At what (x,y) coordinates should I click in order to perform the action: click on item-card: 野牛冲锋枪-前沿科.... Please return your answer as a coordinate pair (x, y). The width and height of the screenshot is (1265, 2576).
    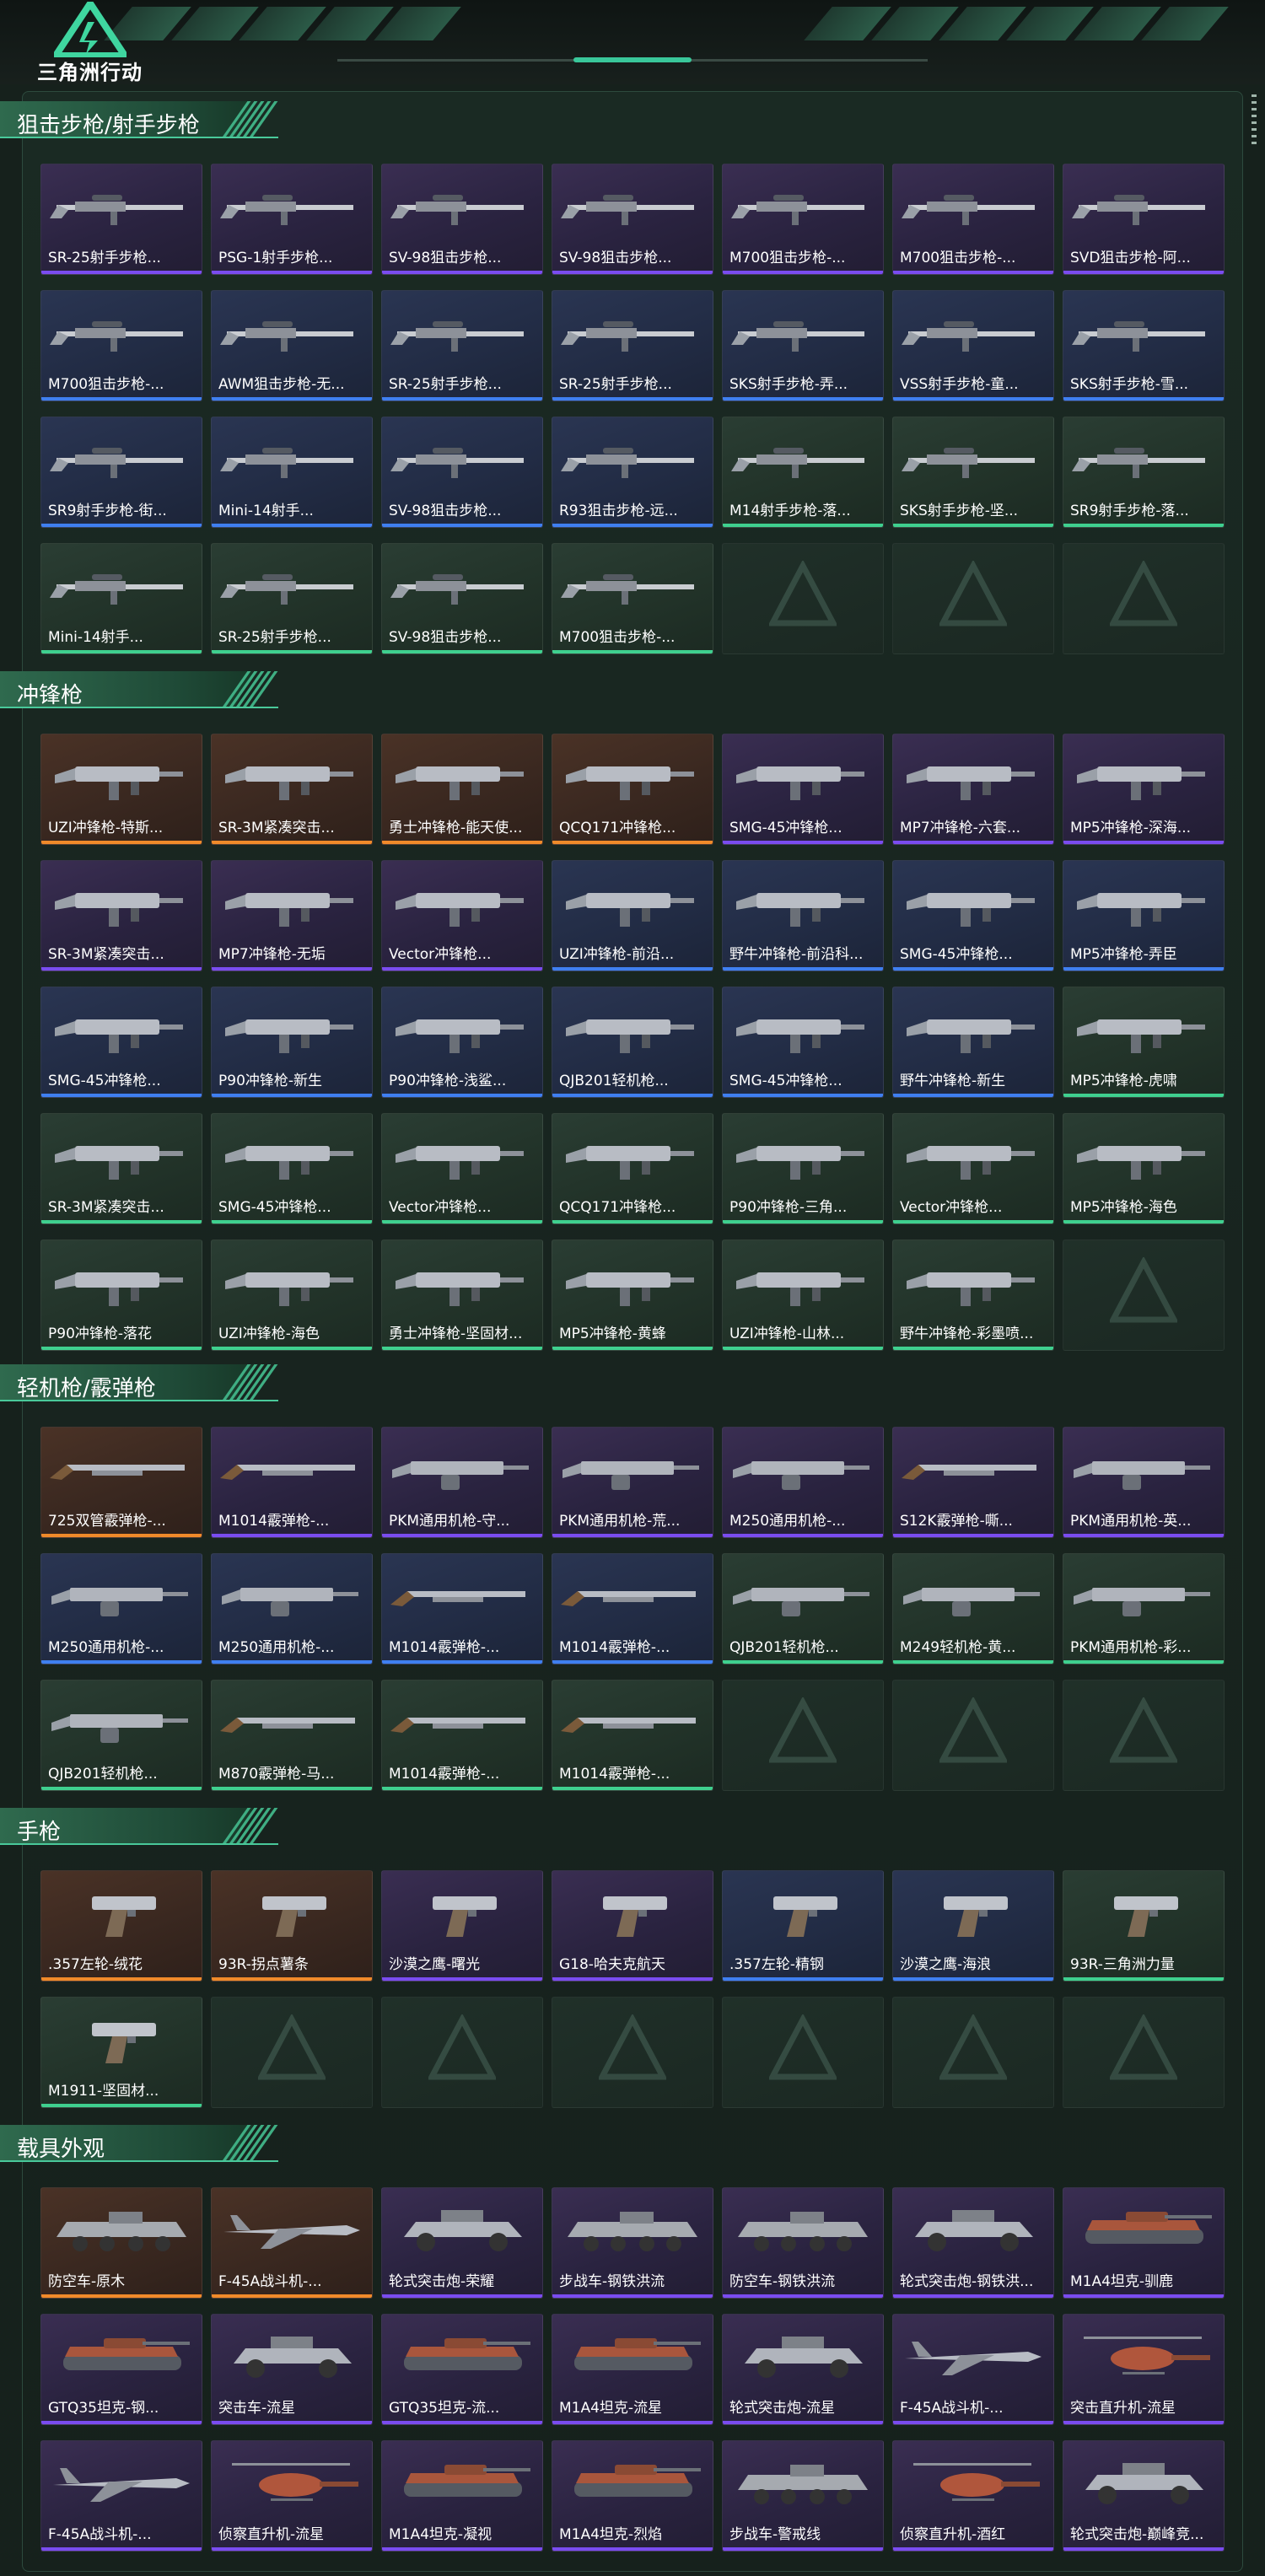
    Looking at the image, I should click on (803, 915).